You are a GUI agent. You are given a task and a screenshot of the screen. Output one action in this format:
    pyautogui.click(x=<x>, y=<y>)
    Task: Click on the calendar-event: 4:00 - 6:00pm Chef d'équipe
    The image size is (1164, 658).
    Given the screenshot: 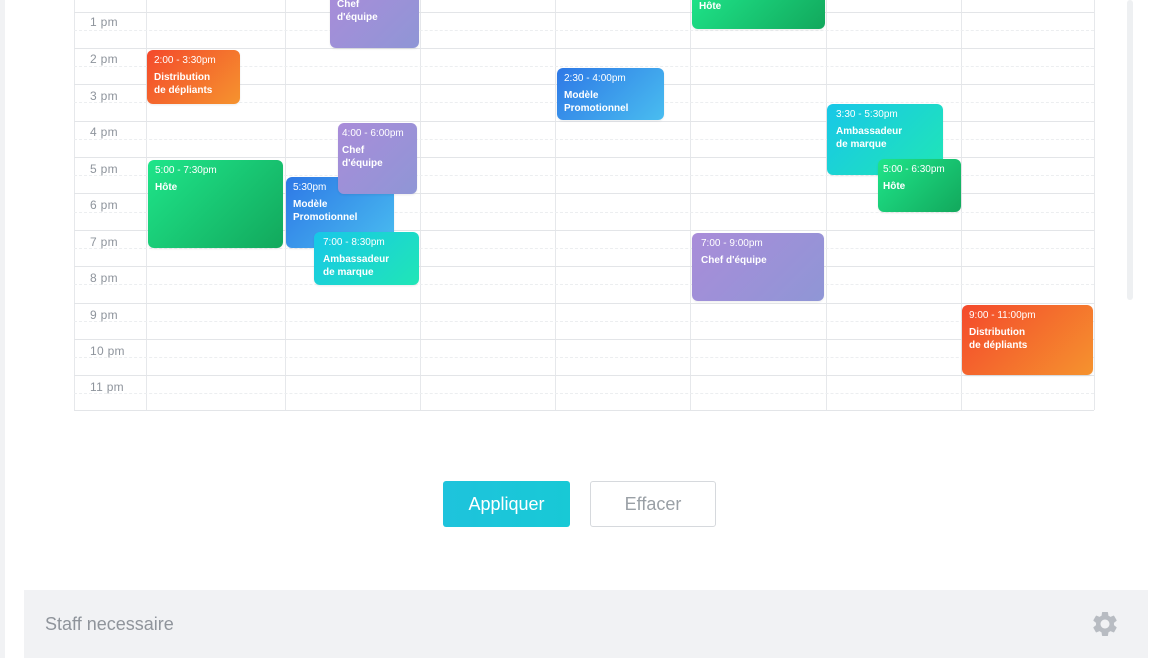 What is the action you would take?
    pyautogui.click(x=377, y=158)
    